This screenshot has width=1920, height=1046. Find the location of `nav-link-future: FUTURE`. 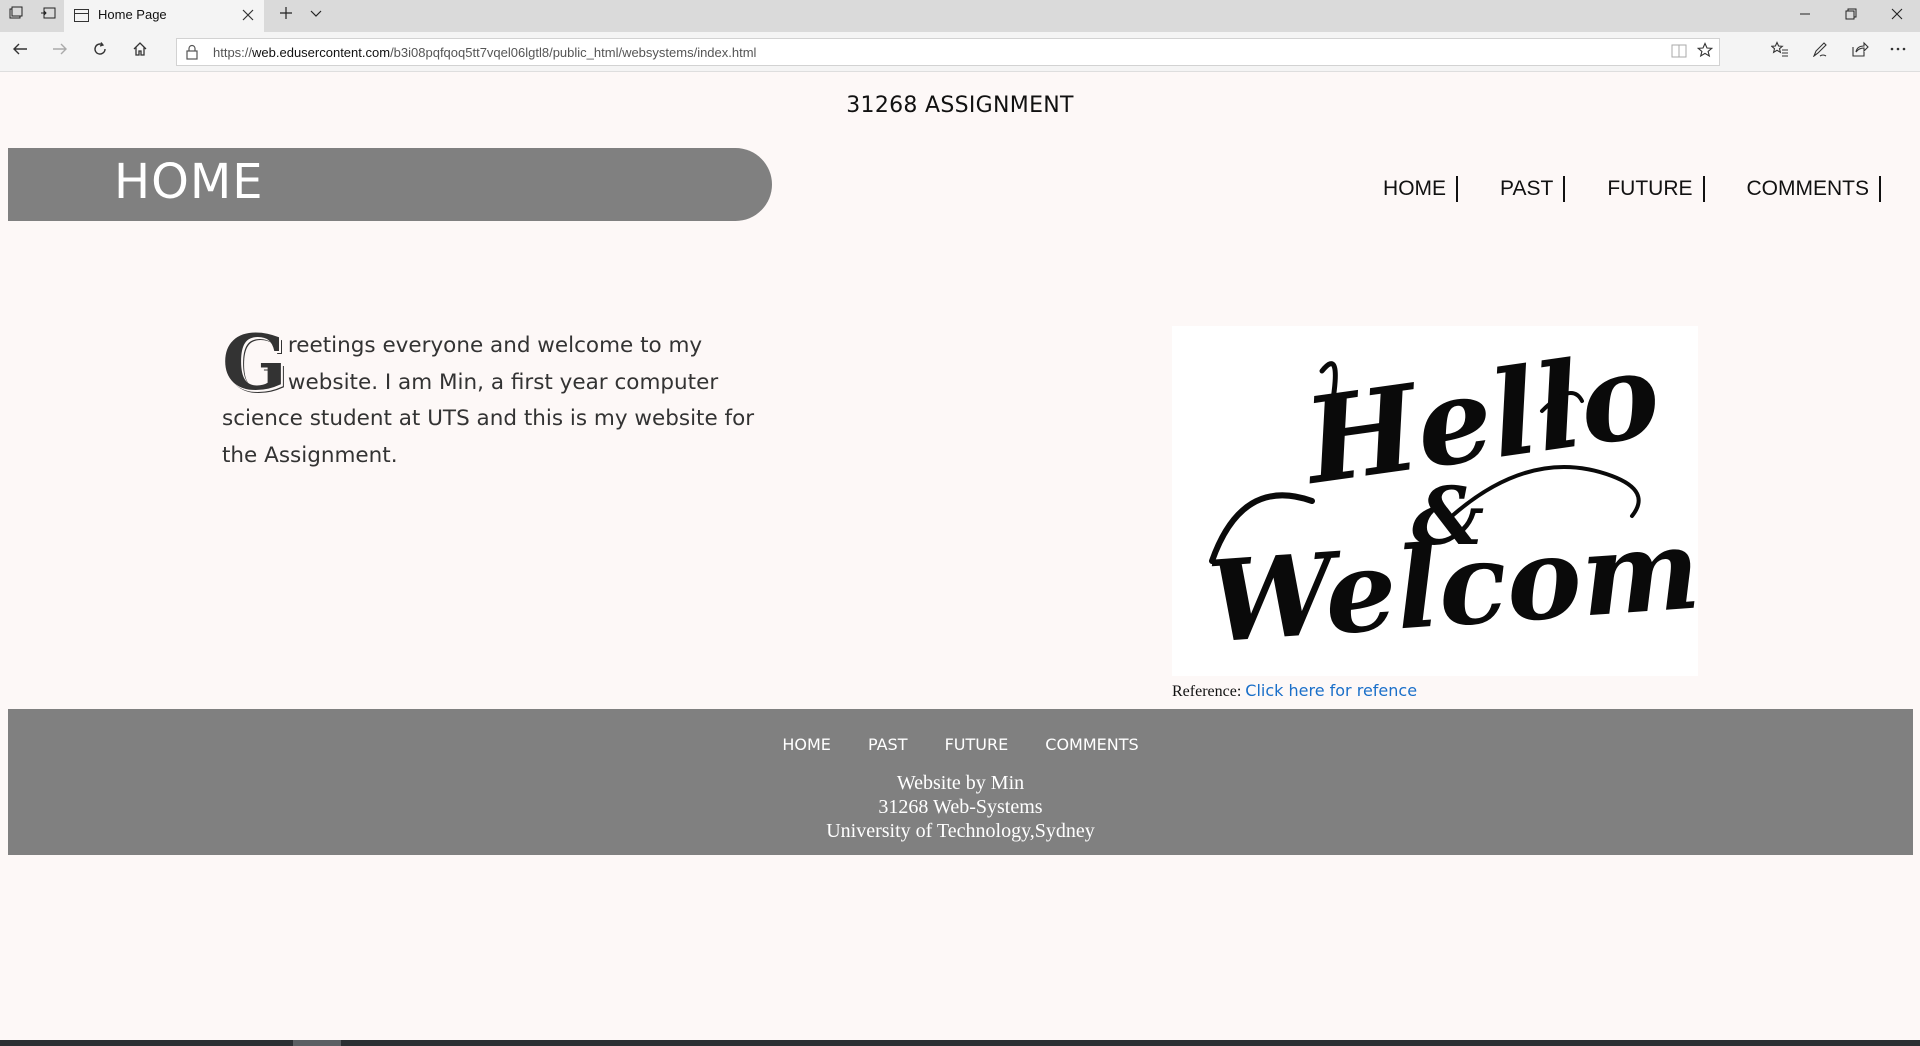

nav-link-future: FUTURE is located at coordinates (1635, 189).